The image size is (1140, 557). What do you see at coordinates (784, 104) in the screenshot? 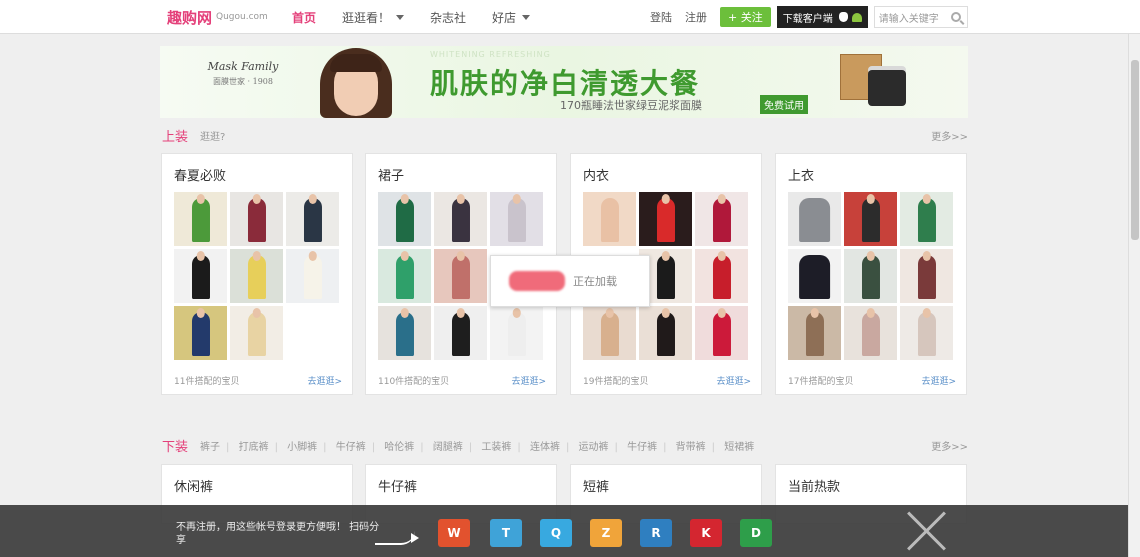
I see `free-trial-badge: 免费试用` at bounding box center [784, 104].